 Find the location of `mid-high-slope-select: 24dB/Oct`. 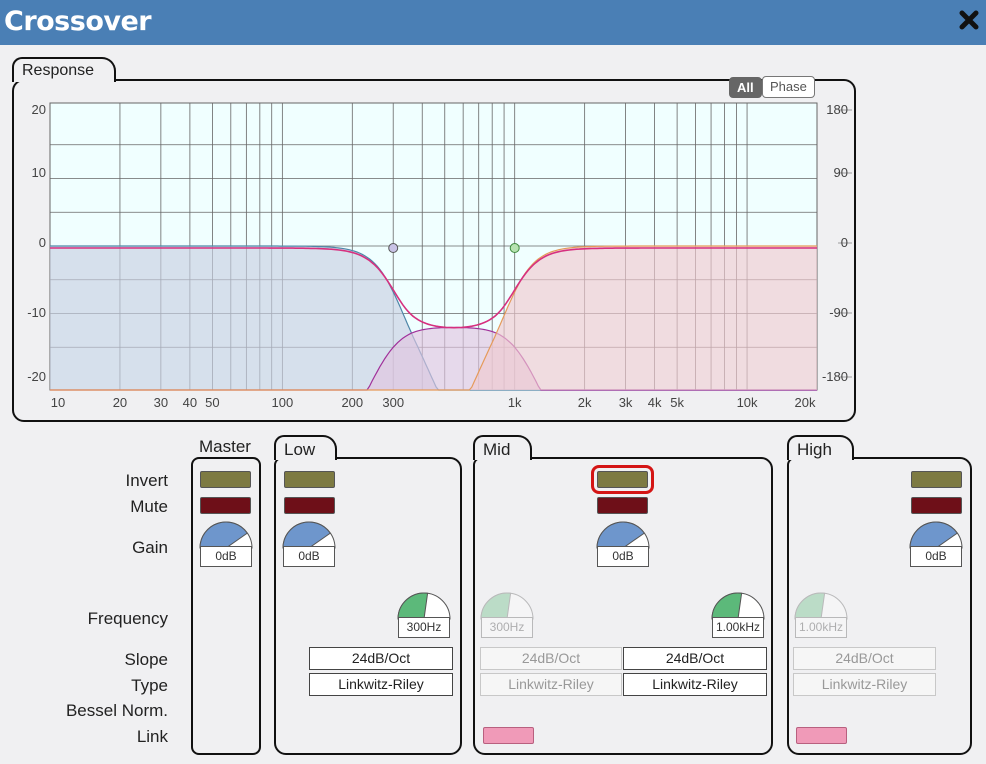

mid-high-slope-select: 24dB/Oct is located at coordinates (695, 658).